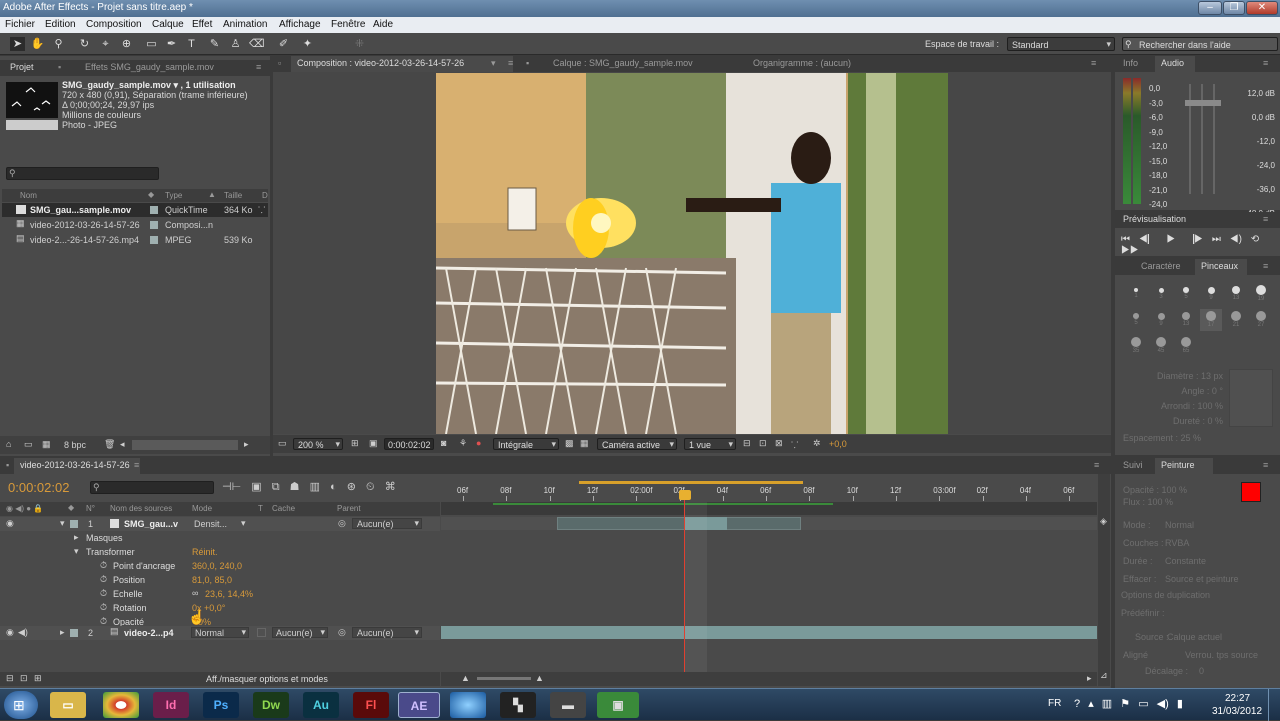 The width and height of the screenshot is (1280, 721). Describe the element at coordinates (202, 508) in the screenshot. I see `col-mode: Mode` at that location.